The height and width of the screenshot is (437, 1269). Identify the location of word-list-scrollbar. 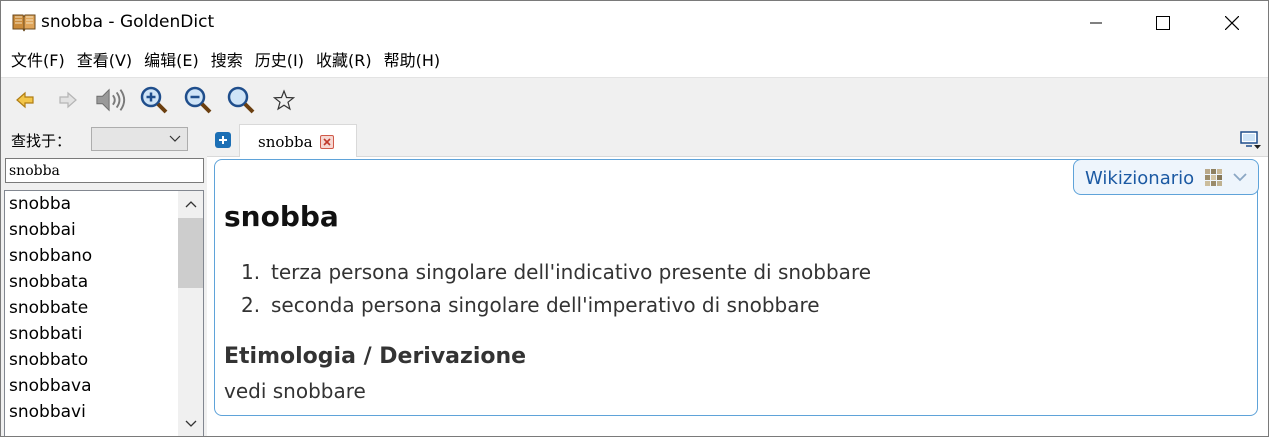
(190, 313).